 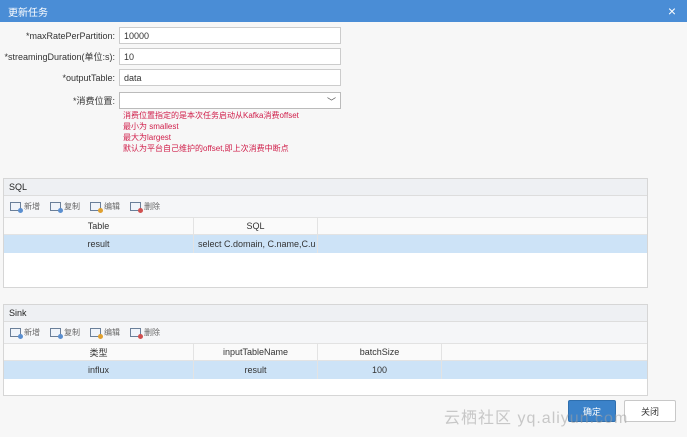 I want to click on sql-edit-button: 编辑, so click(x=105, y=207).